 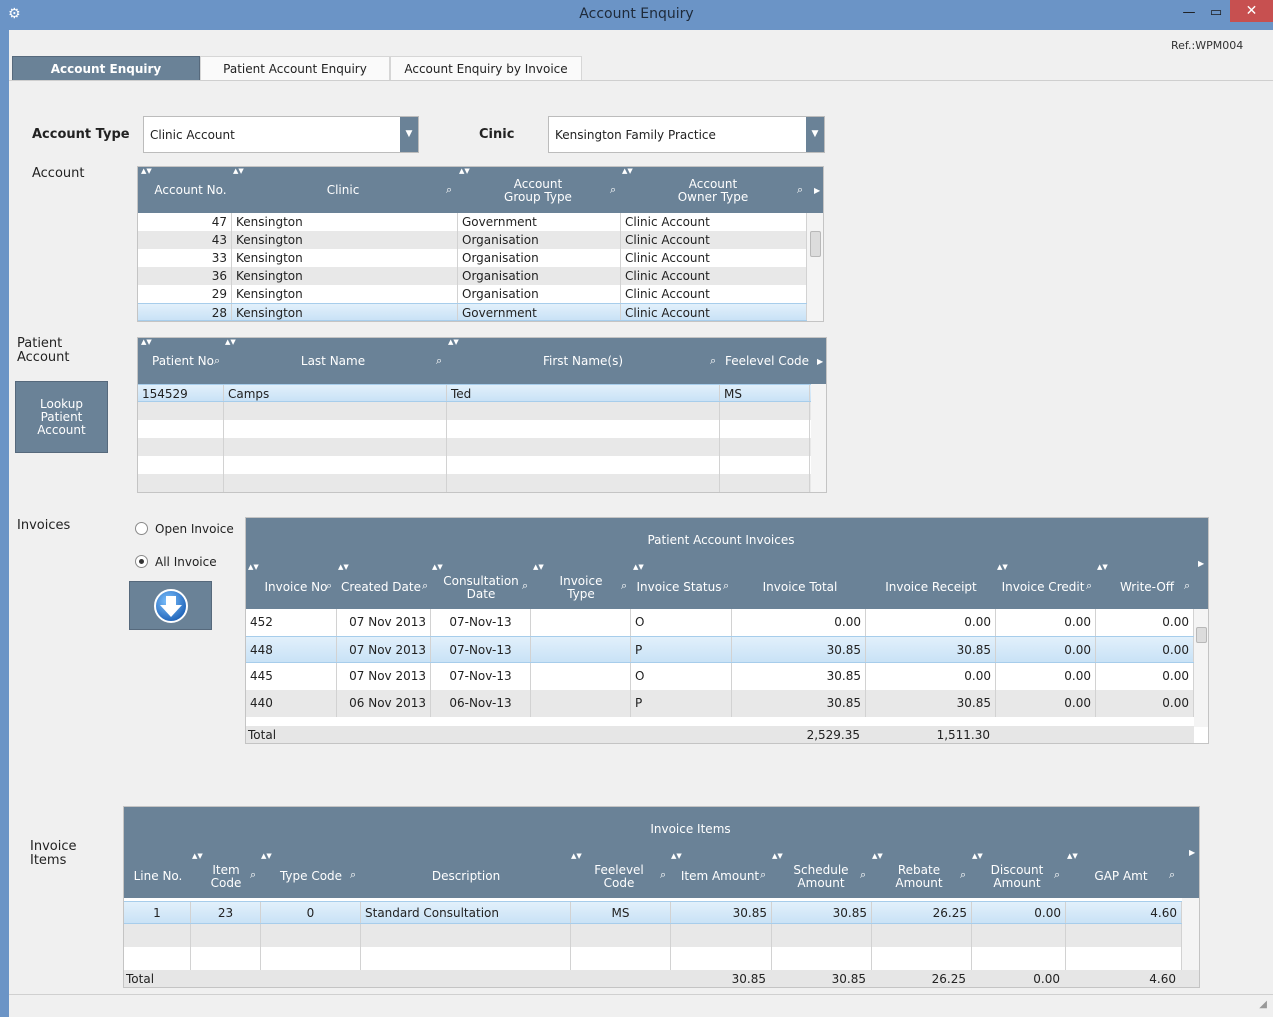 I want to click on radio-open, so click(x=141, y=528).